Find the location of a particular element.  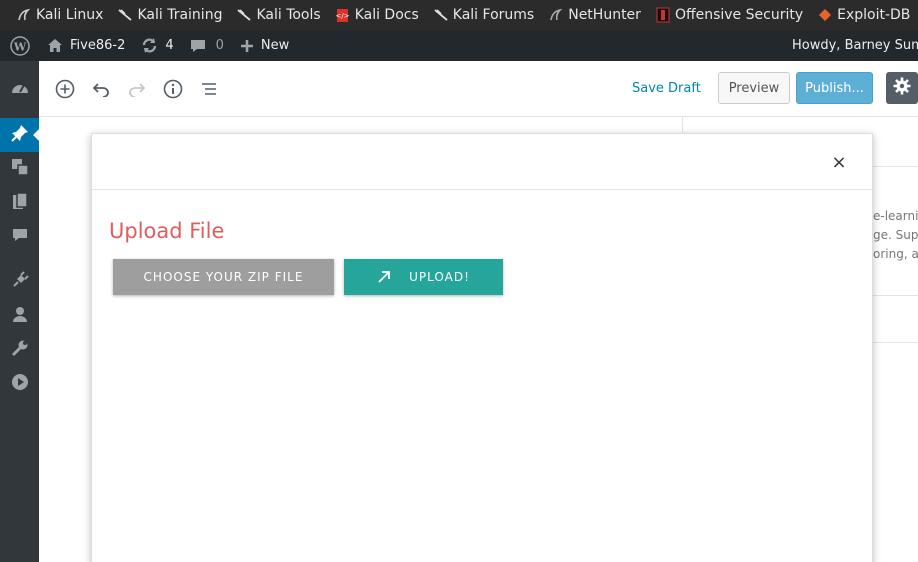

bookmark-kali-docs: </> Kali Docs is located at coordinates (377, 15).